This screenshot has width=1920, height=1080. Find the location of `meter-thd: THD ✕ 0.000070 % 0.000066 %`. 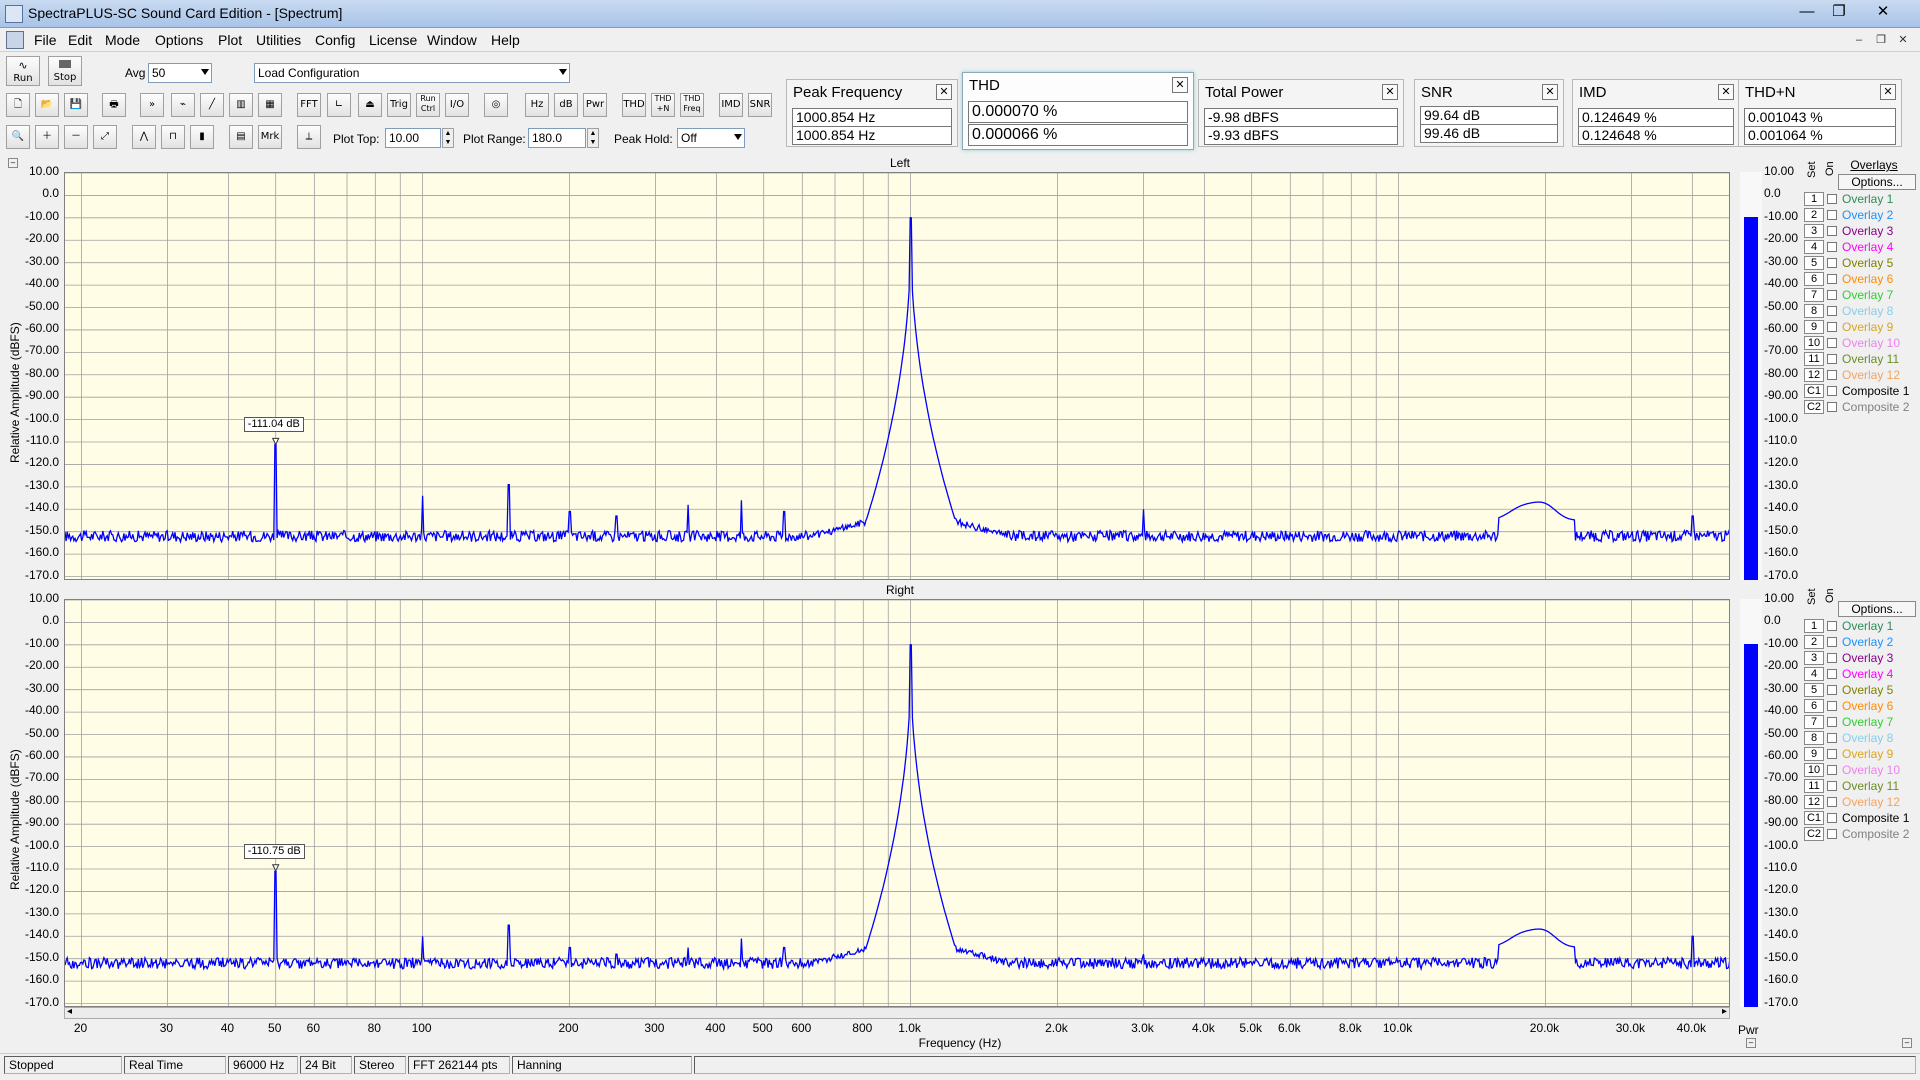

meter-thd: THD ✕ 0.000070 % 0.000066 % is located at coordinates (1078, 111).